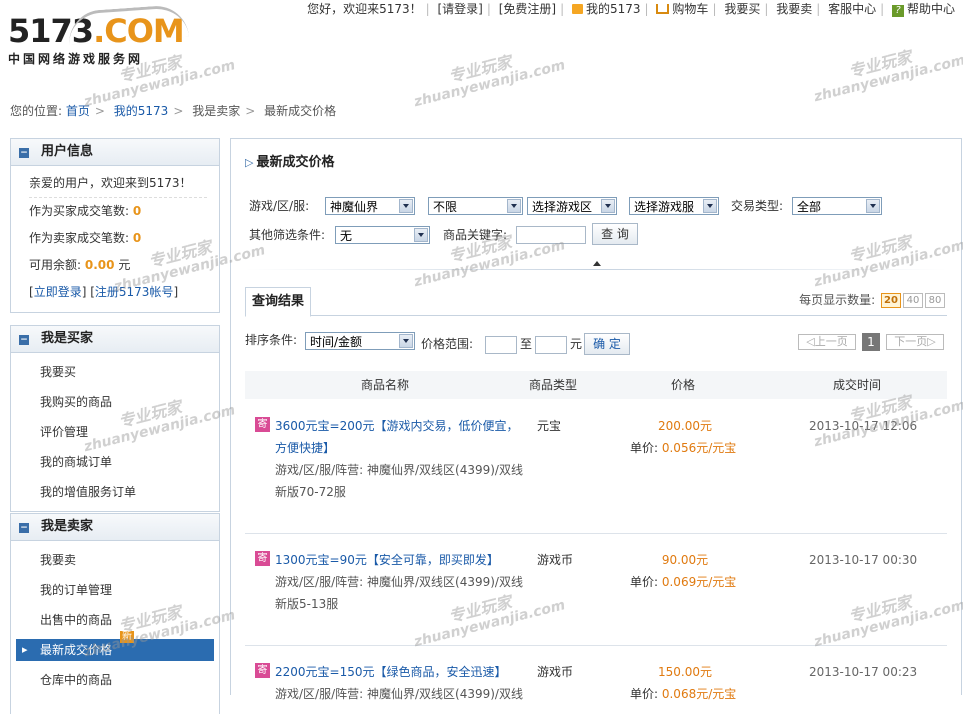 This screenshot has height=714, width=963. Describe the element at coordinates (370, 206) in the screenshot. I see `game-select: 神魔仙界` at that location.